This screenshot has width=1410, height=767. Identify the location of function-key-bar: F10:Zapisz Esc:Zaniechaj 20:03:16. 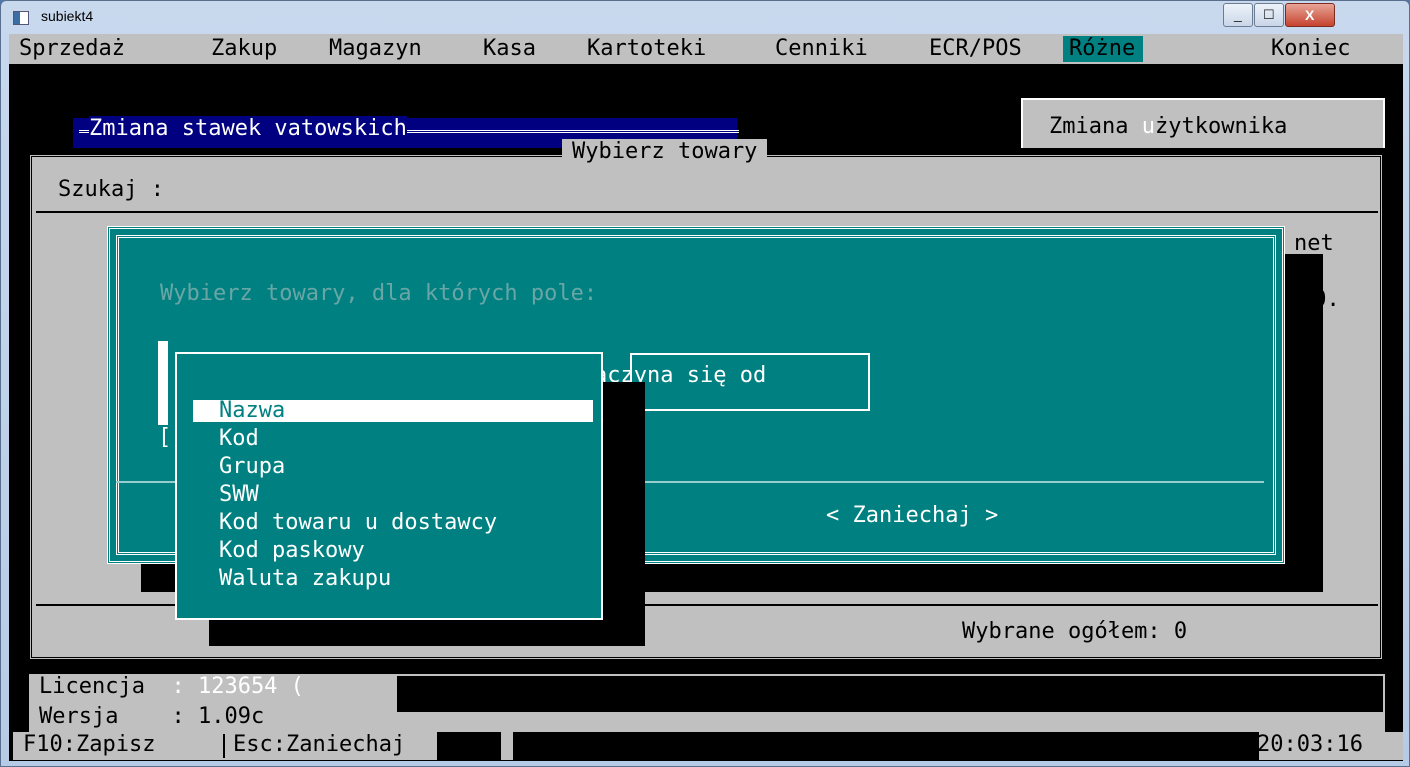
(708, 746).